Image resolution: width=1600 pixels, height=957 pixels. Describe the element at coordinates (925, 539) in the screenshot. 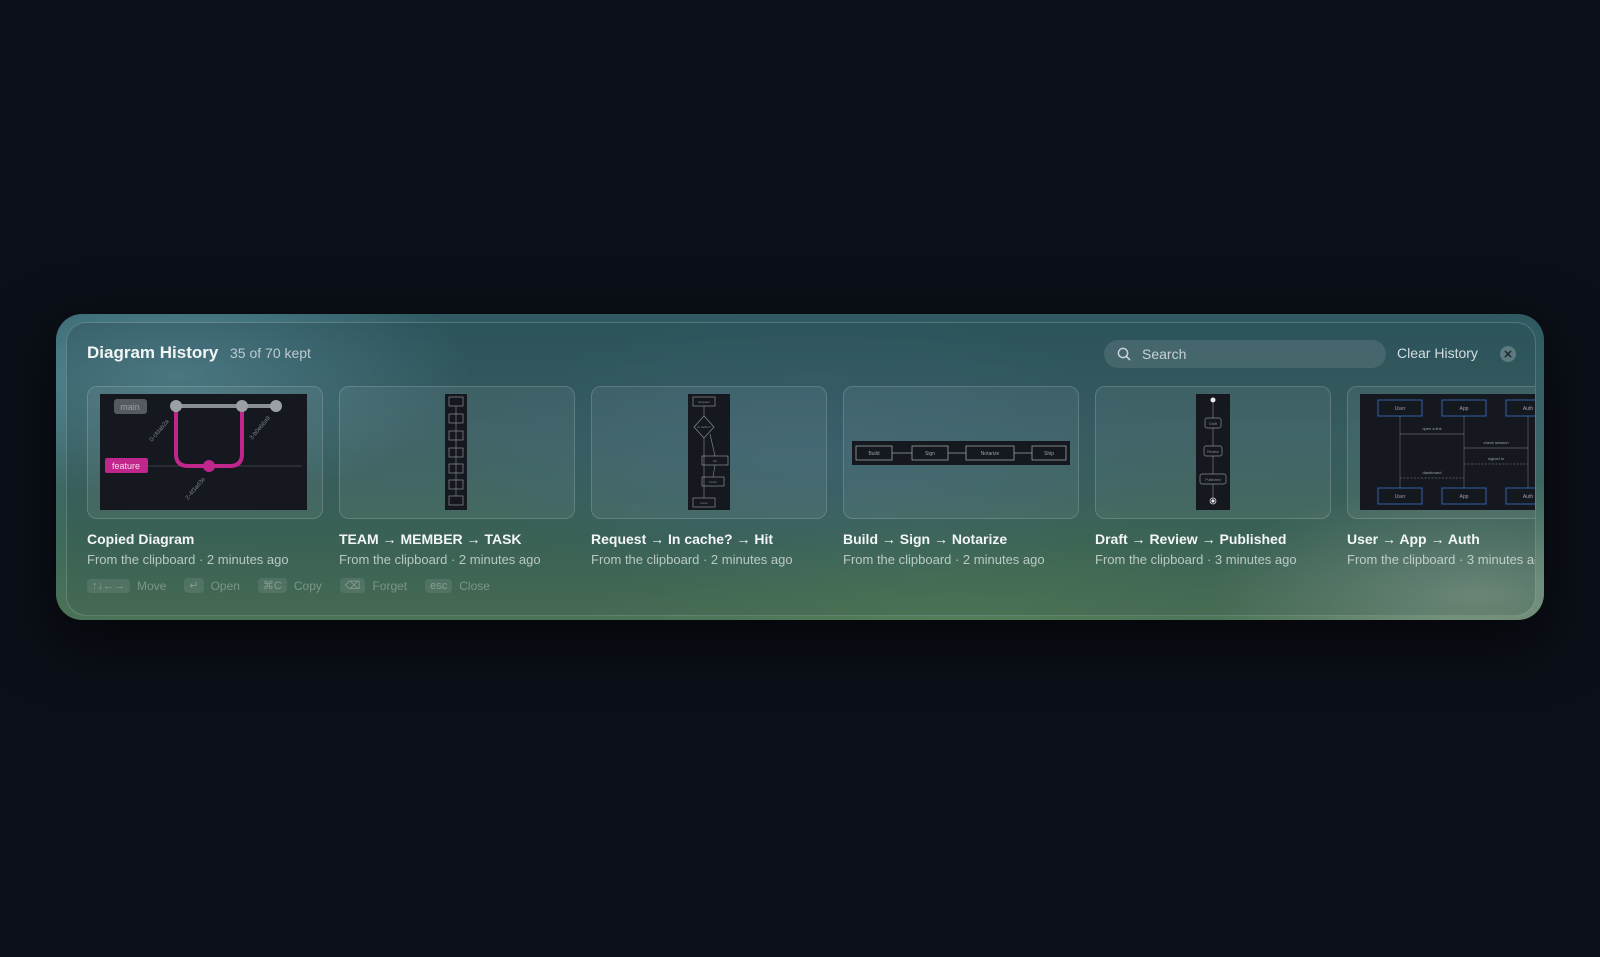

I see `card-title: Build → Sign → Notarize` at that location.